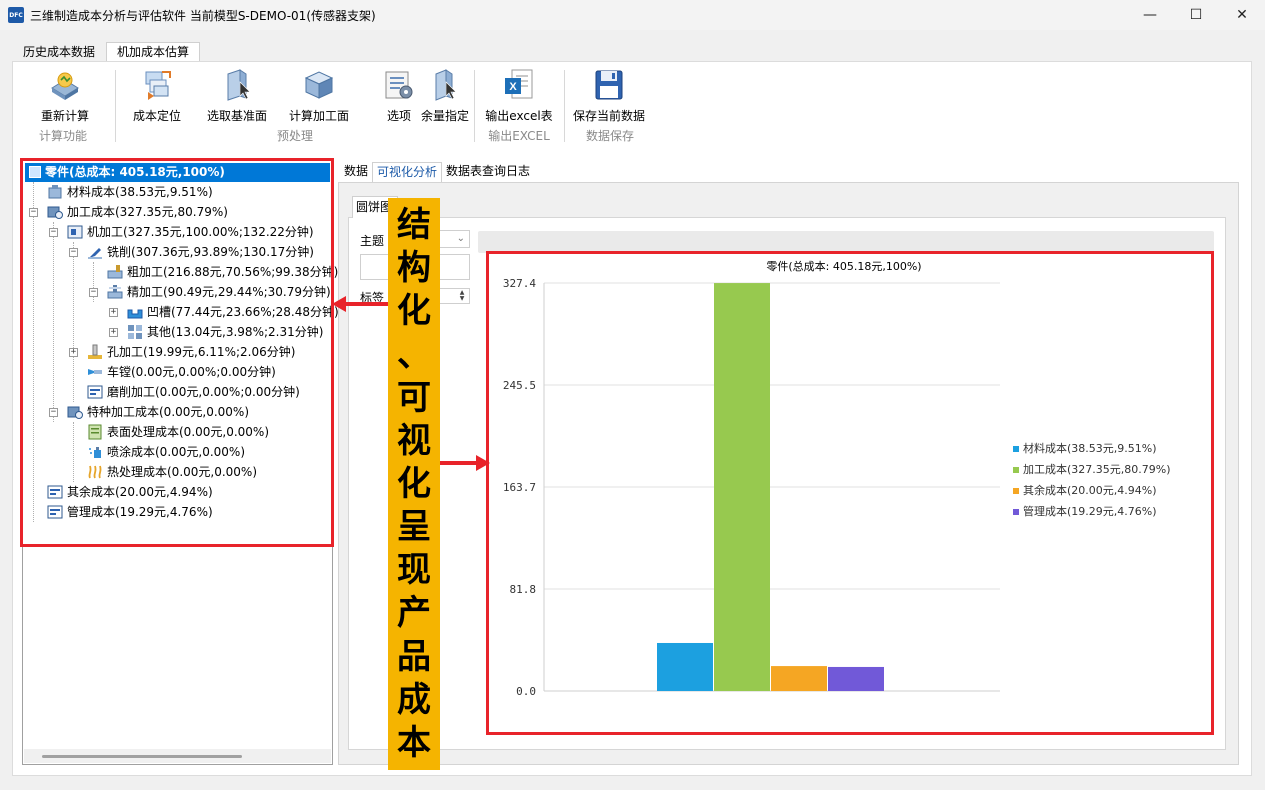  What do you see at coordinates (64, 116) in the screenshot?
I see `recalculate-label: 重新计算` at bounding box center [64, 116].